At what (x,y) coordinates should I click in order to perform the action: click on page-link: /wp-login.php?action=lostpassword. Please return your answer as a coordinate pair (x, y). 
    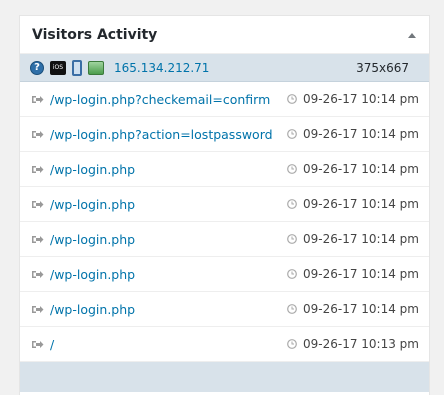
    Looking at the image, I should click on (161, 134).